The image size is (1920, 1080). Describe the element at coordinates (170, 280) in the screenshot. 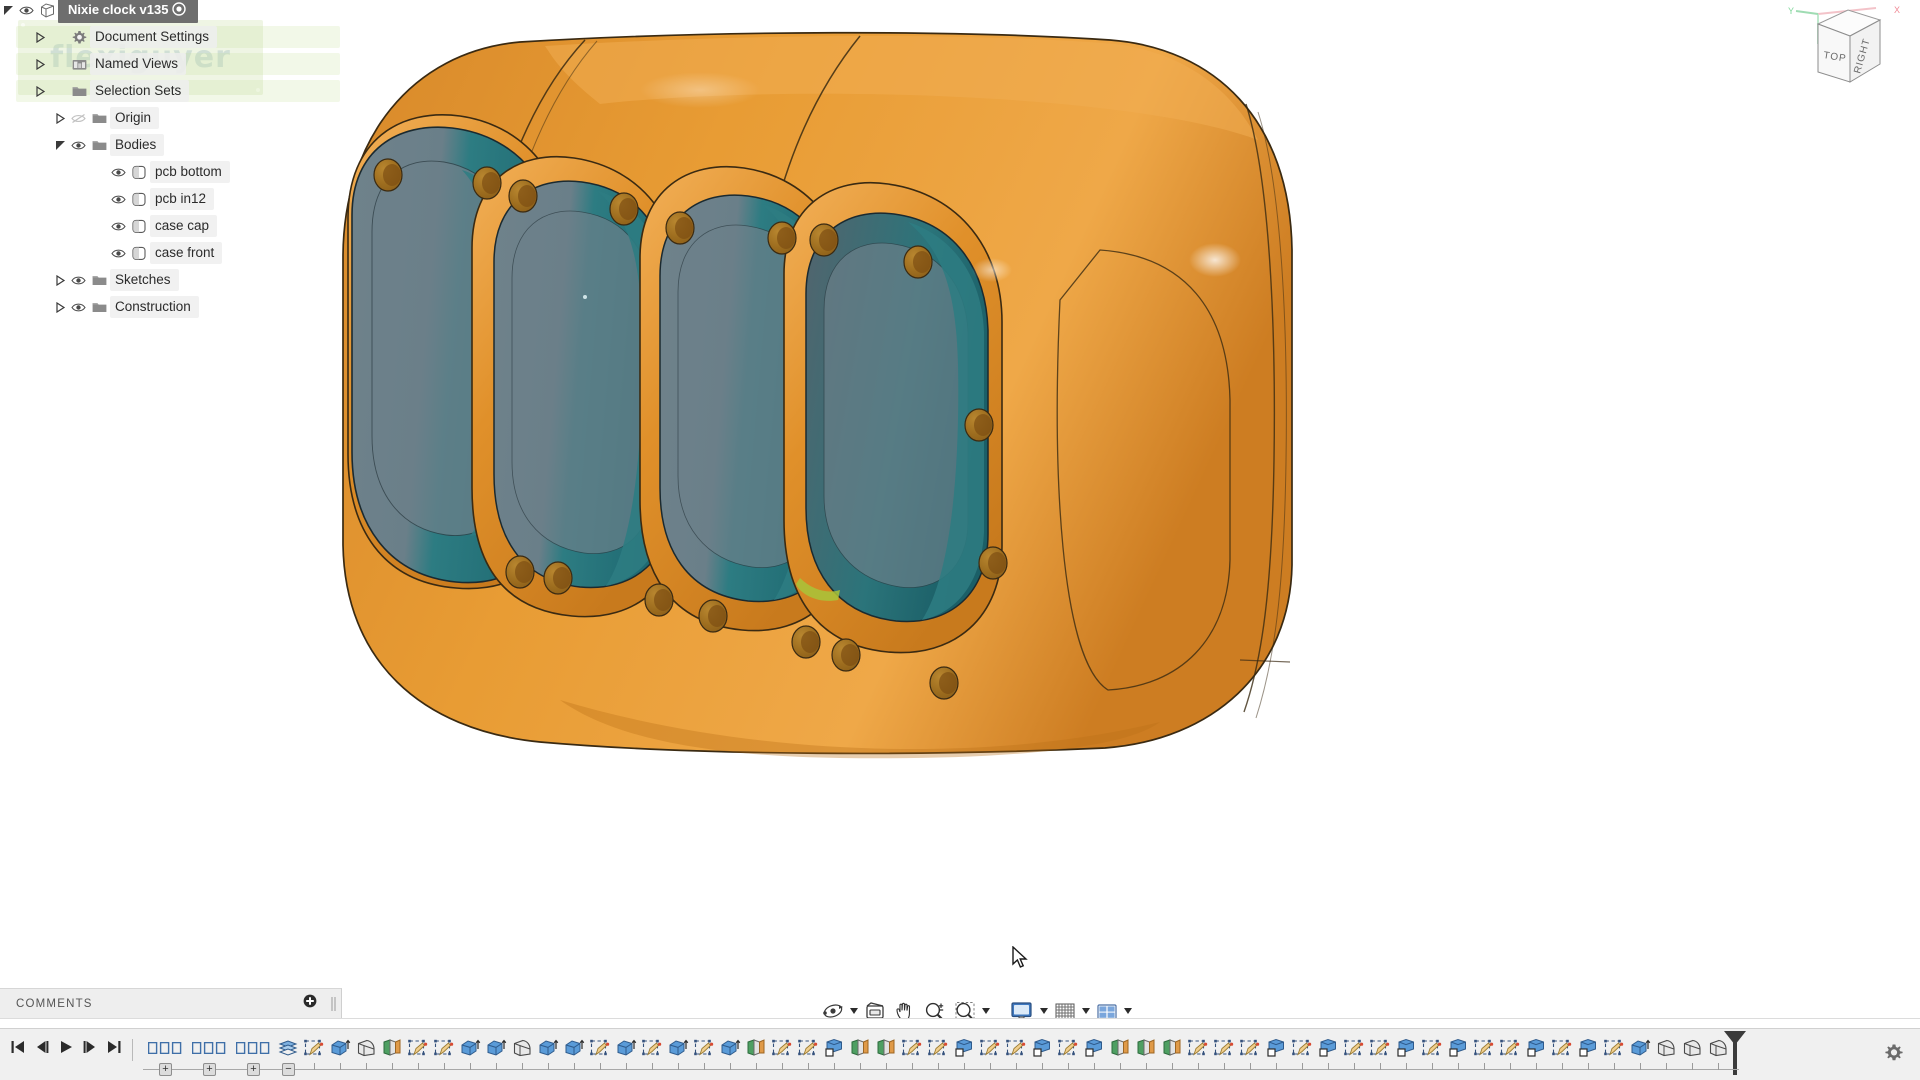

I see `browser-item-sketches: Sketches` at that location.